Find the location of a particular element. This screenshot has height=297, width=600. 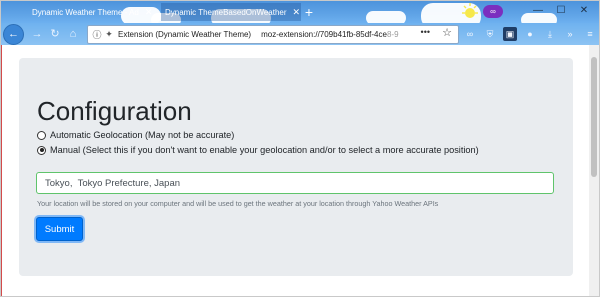

scrollbar is located at coordinates (594, 170).